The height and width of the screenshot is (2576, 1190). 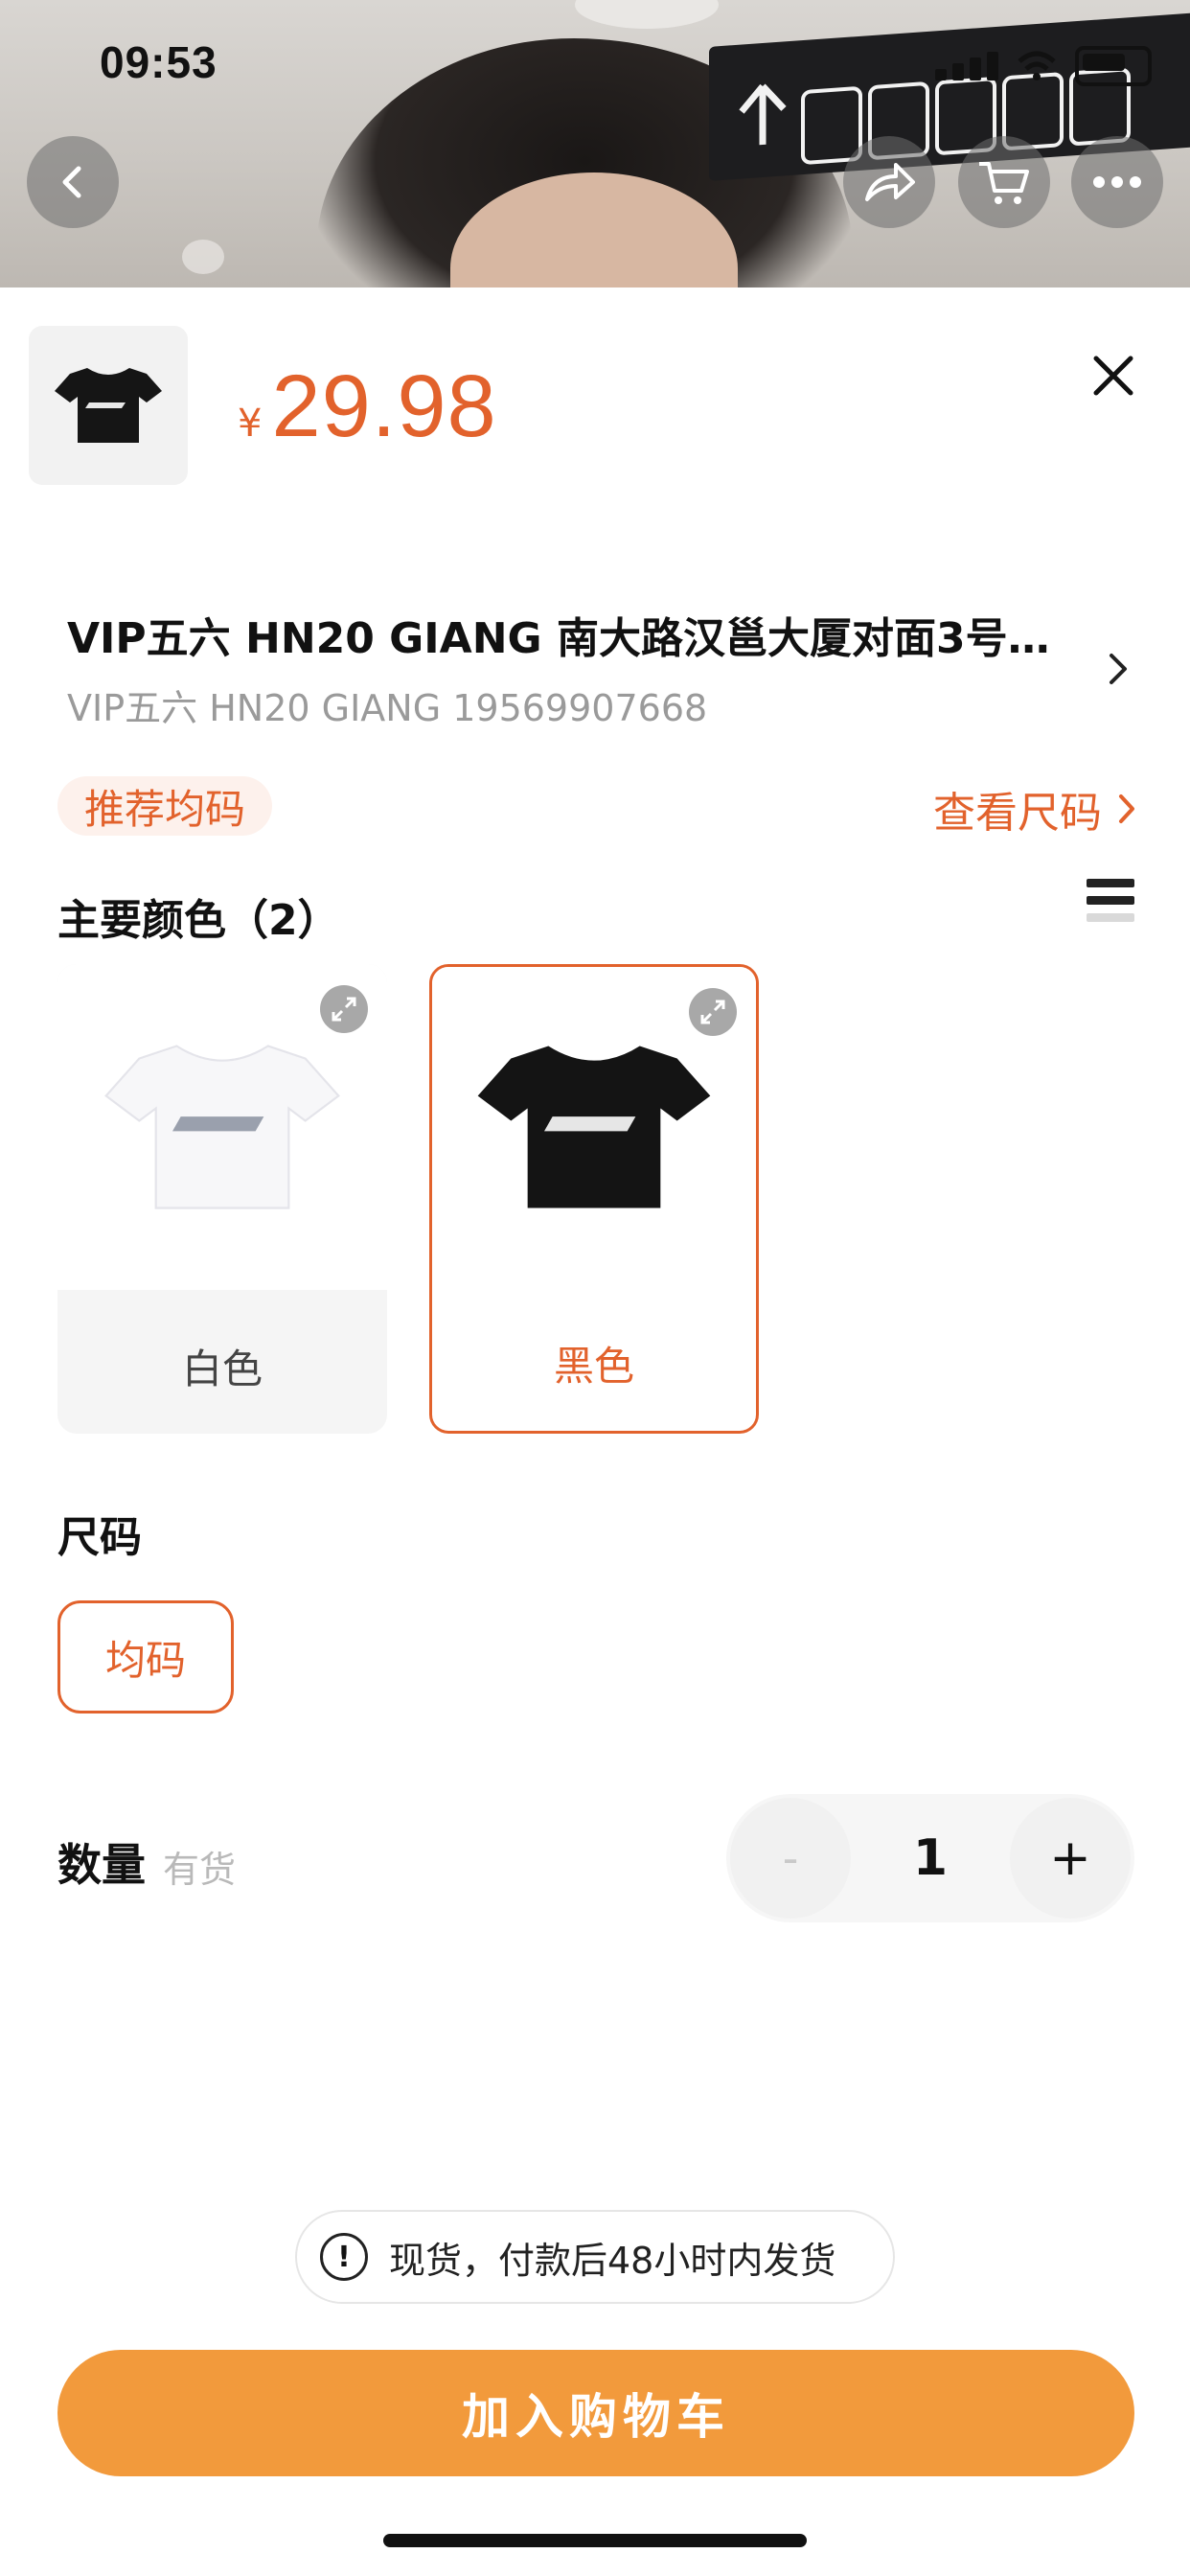 I want to click on list-view-icon, so click(x=1110, y=905).